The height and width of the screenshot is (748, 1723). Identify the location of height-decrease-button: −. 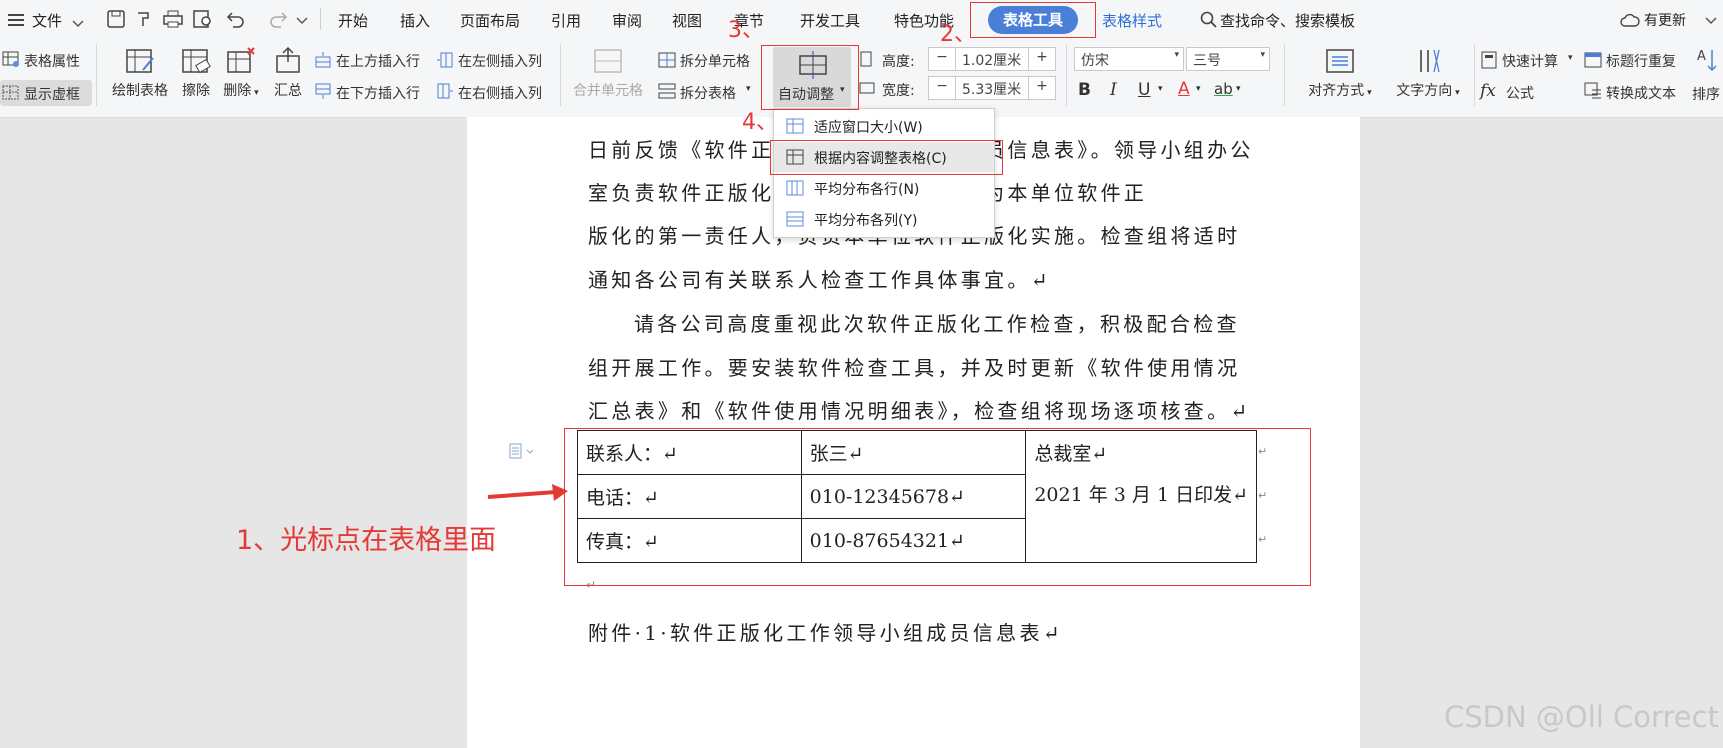
(942, 59).